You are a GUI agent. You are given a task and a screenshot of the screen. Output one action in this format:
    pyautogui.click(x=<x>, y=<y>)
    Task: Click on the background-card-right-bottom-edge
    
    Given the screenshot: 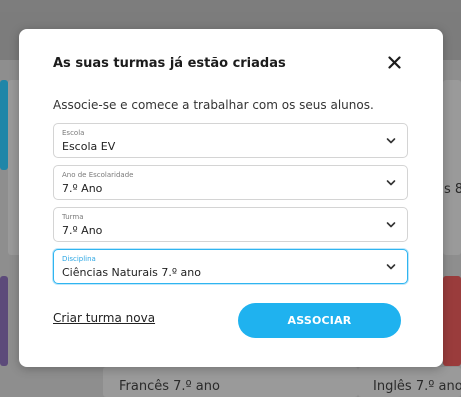 What is the action you would take?
    pyautogui.click(x=452, y=321)
    